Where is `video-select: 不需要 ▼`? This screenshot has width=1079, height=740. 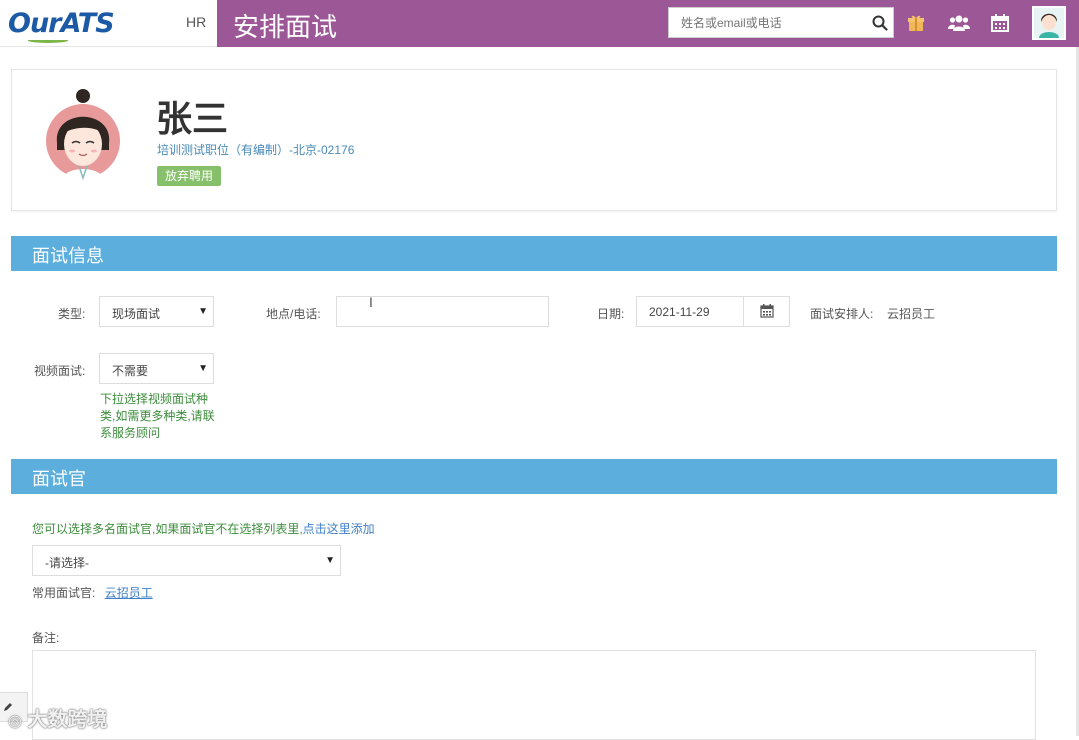
video-select: 不需要 ▼ is located at coordinates (156, 368).